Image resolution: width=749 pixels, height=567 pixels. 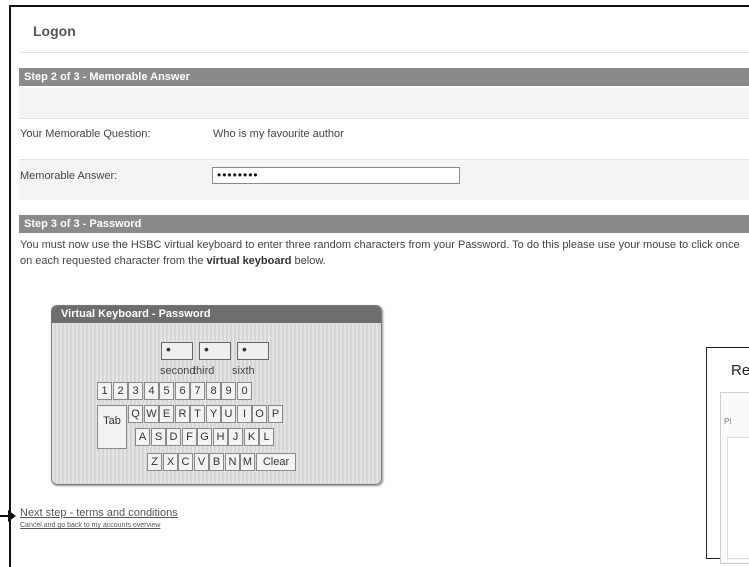 I want to click on step2-header: Step 2 of 3 - Memorable Answer, so click(x=384, y=77).